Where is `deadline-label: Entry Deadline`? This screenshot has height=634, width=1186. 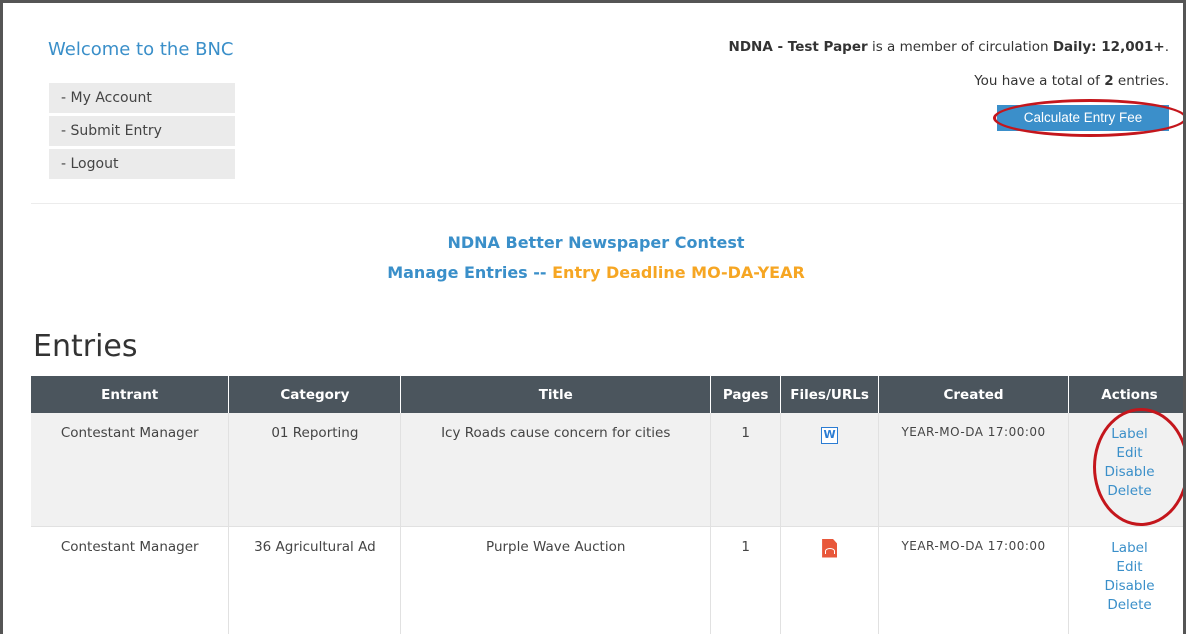 deadline-label: Entry Deadline is located at coordinates (622, 272).